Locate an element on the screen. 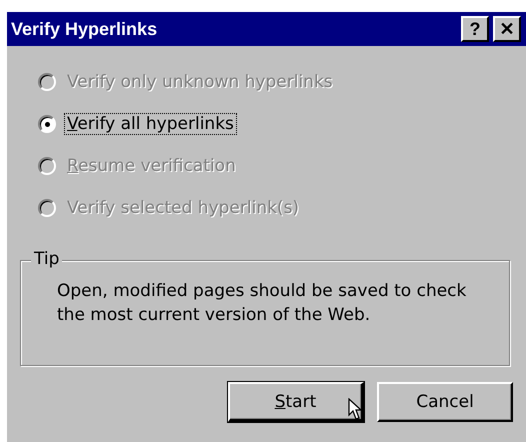 The width and height of the screenshot is (526, 442). help-button: ? is located at coordinates (475, 29).